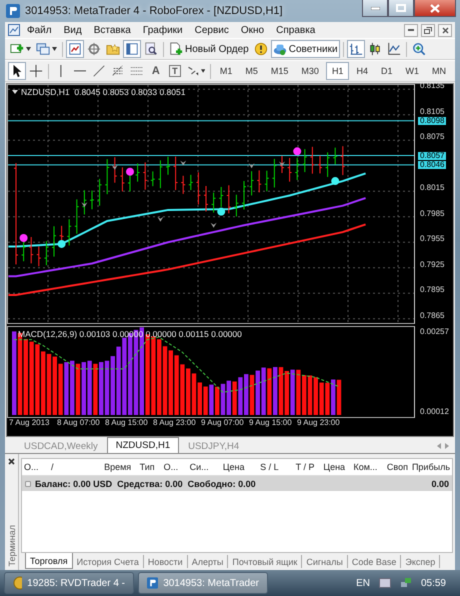 The width and height of the screenshot is (460, 596). Describe the element at coordinates (319, 423) in the screenshot. I see `time-label: 9 Aug 23:00` at that location.